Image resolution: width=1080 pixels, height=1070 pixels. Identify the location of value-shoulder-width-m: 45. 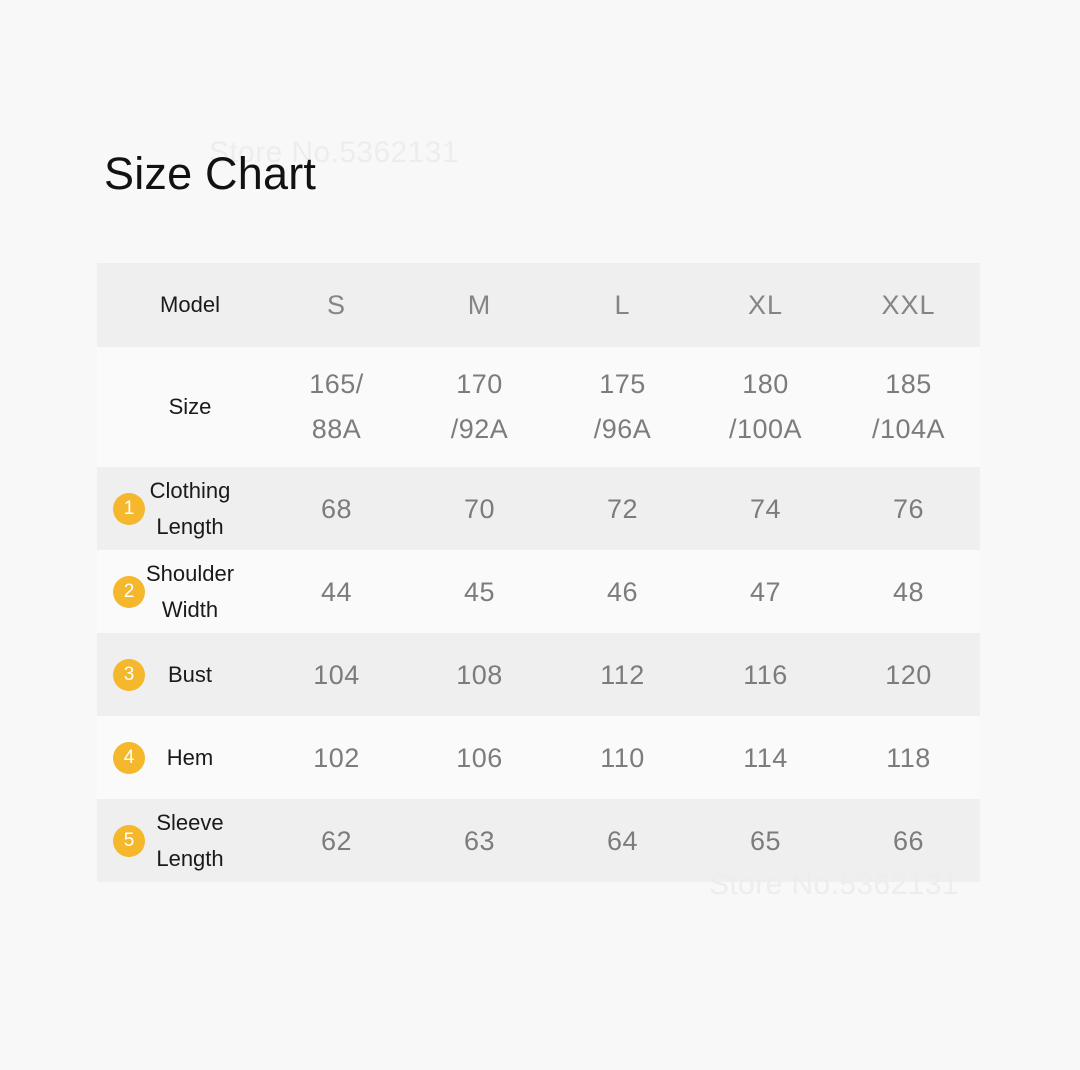
(479, 591).